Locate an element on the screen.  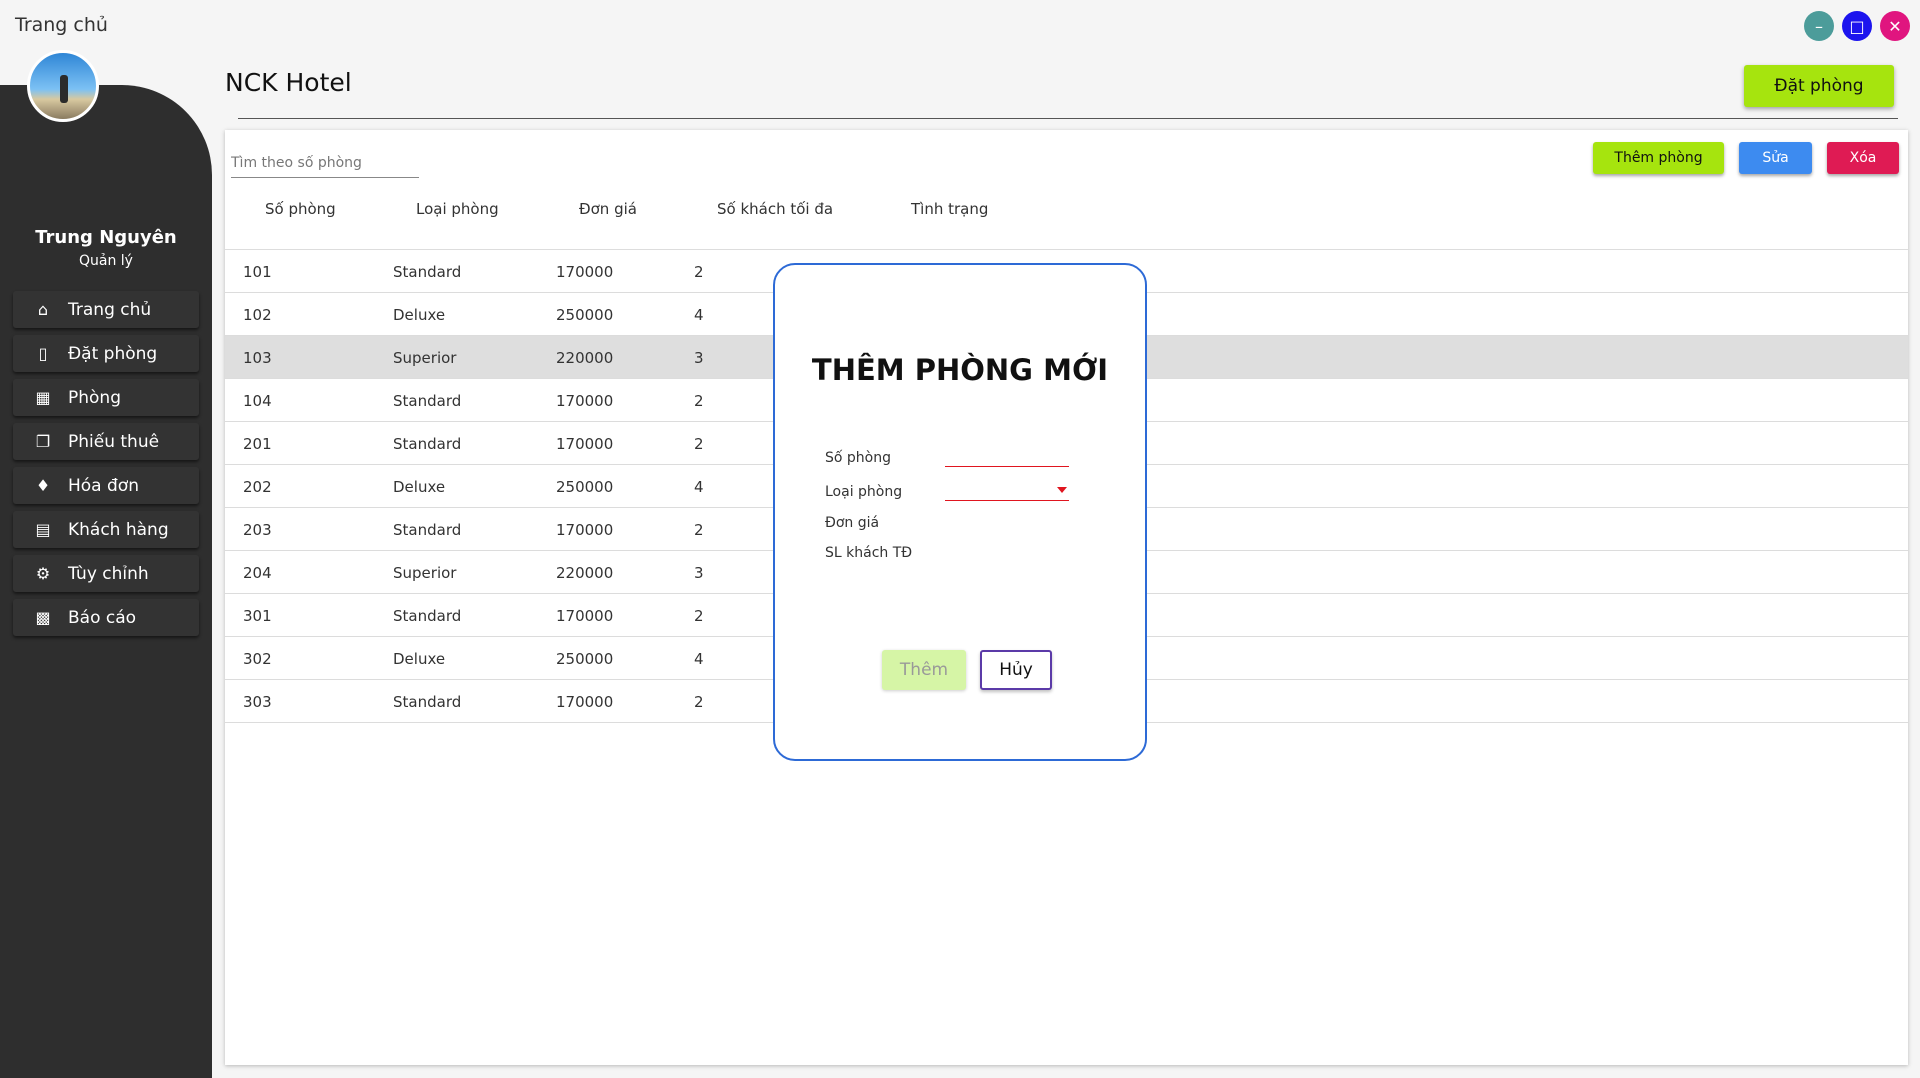
cell-room-number: 104 is located at coordinates (257, 401).